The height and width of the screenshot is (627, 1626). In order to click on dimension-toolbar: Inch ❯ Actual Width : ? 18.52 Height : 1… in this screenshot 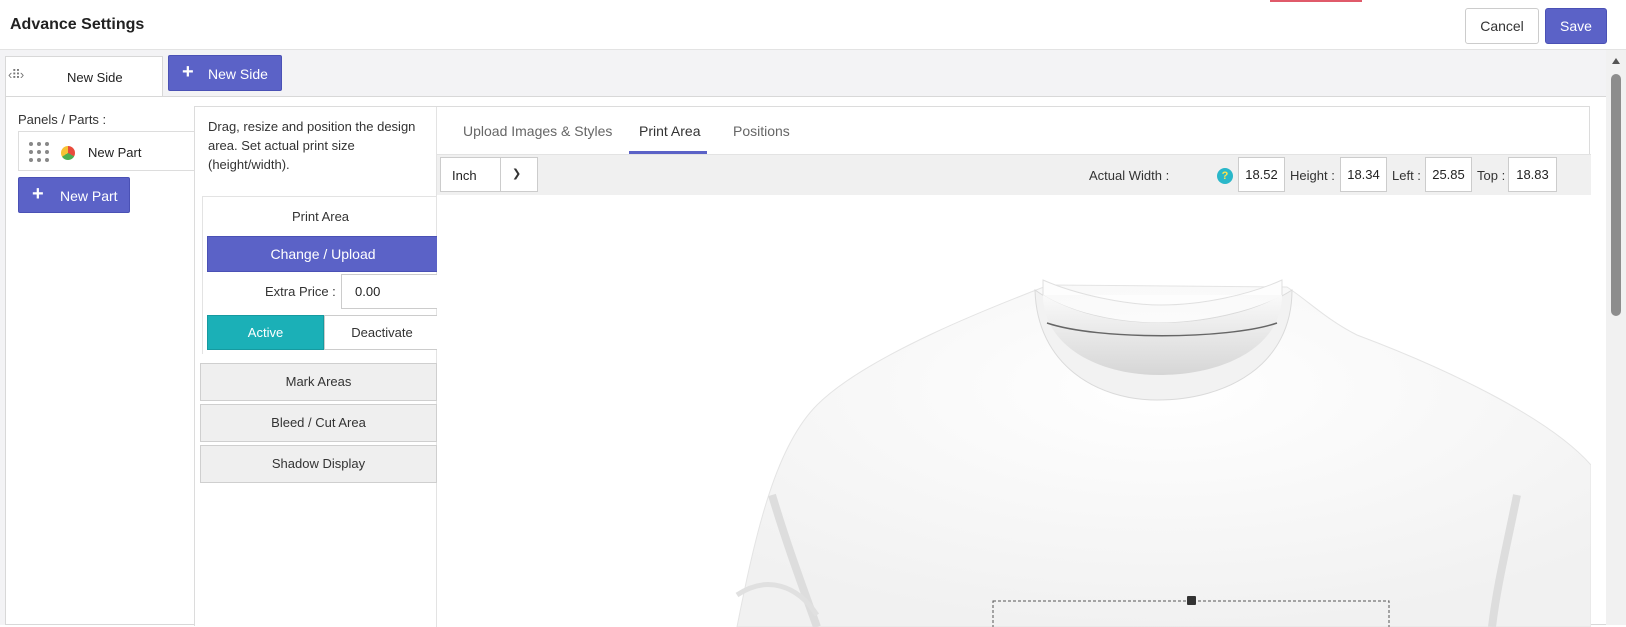, I will do `click(1014, 175)`.